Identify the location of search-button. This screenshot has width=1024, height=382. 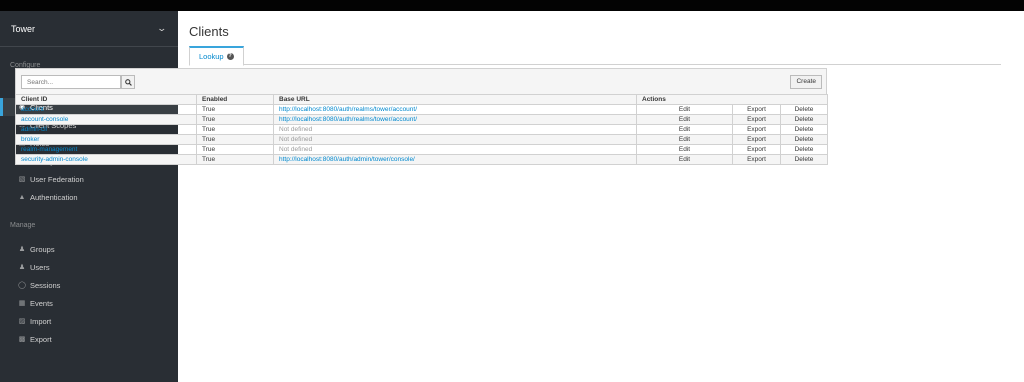
(128, 82).